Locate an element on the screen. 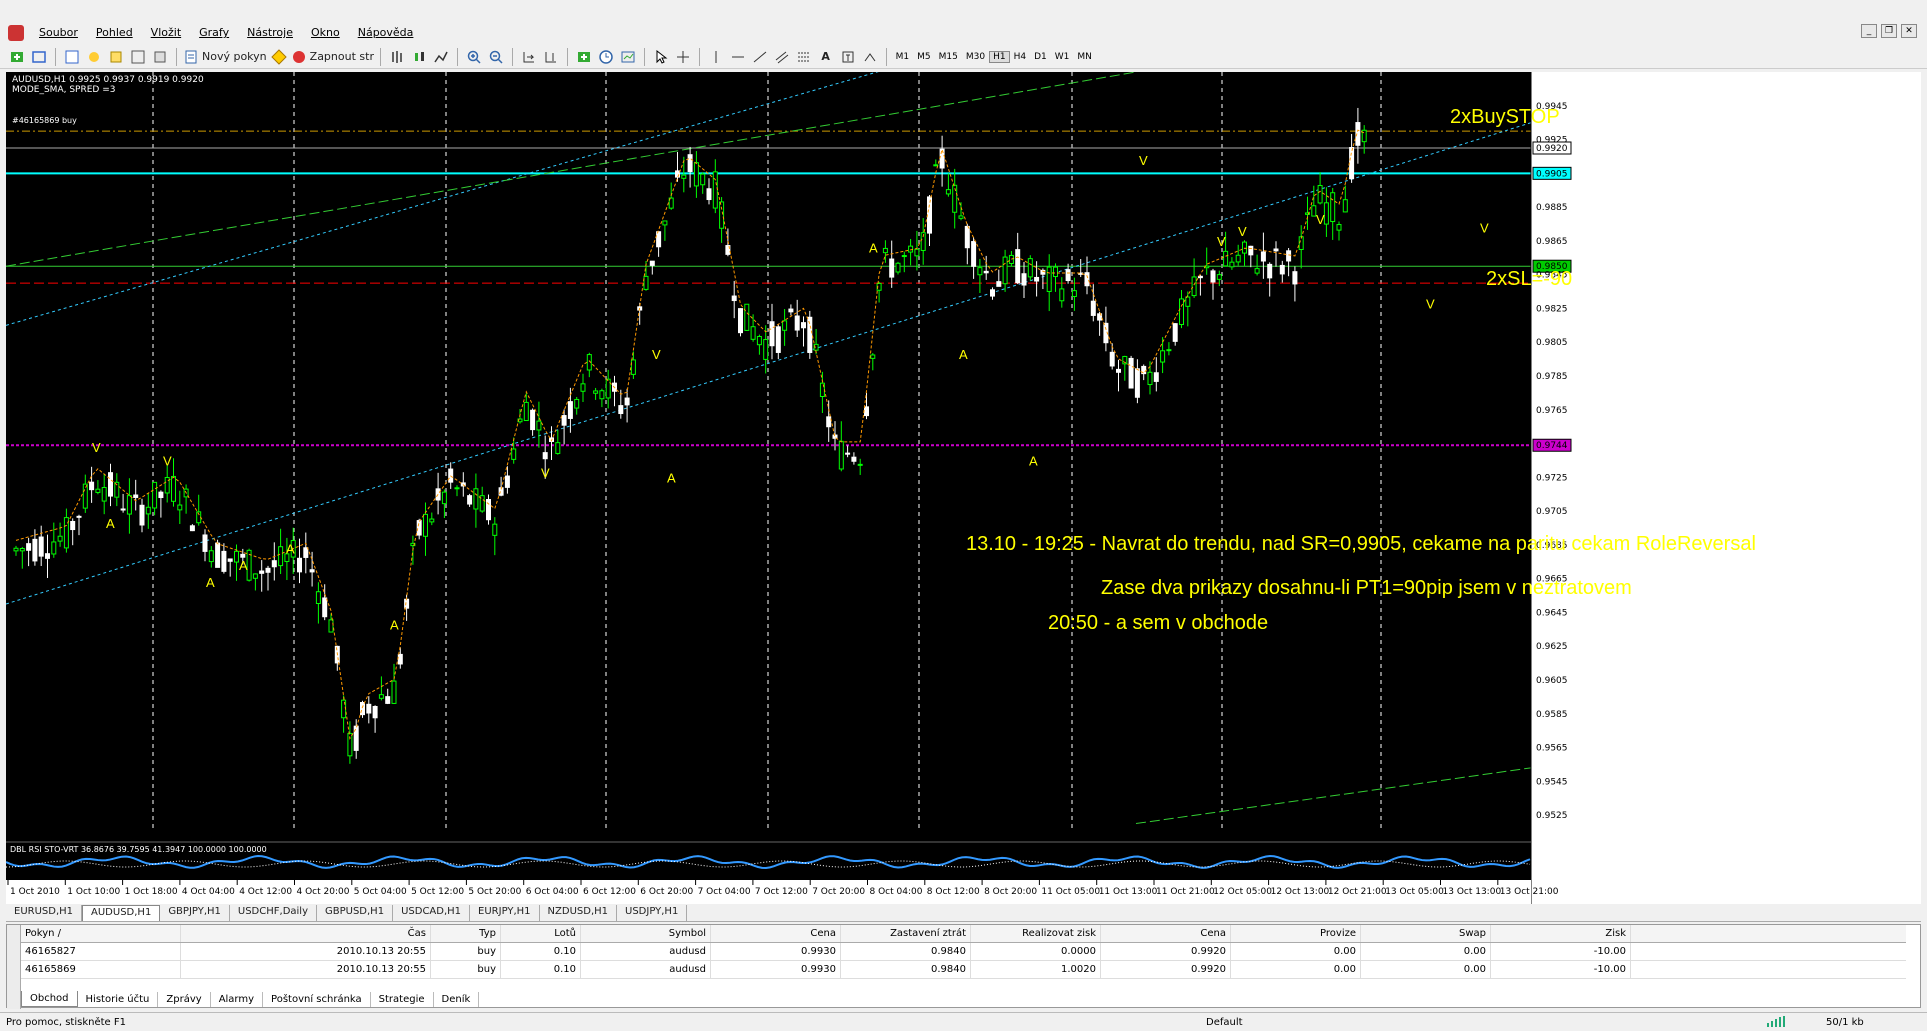 The height and width of the screenshot is (1031, 1927). market-watch-icon is located at coordinates (72, 57).